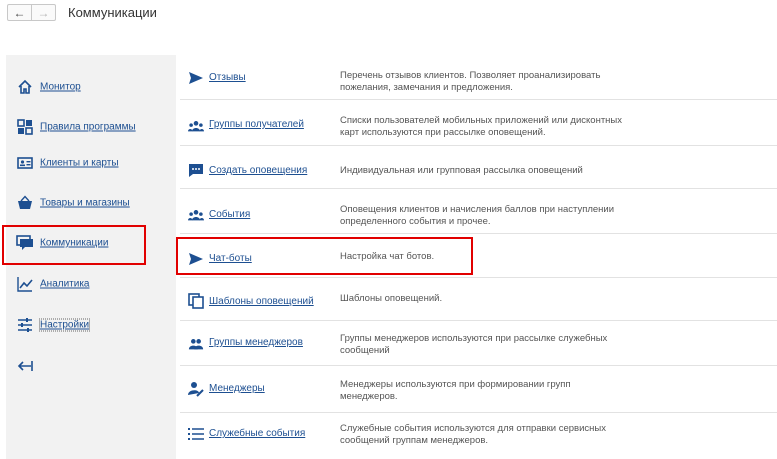  What do you see at coordinates (91, 366) in the screenshot?
I see `sidebar-collapse-button` at bounding box center [91, 366].